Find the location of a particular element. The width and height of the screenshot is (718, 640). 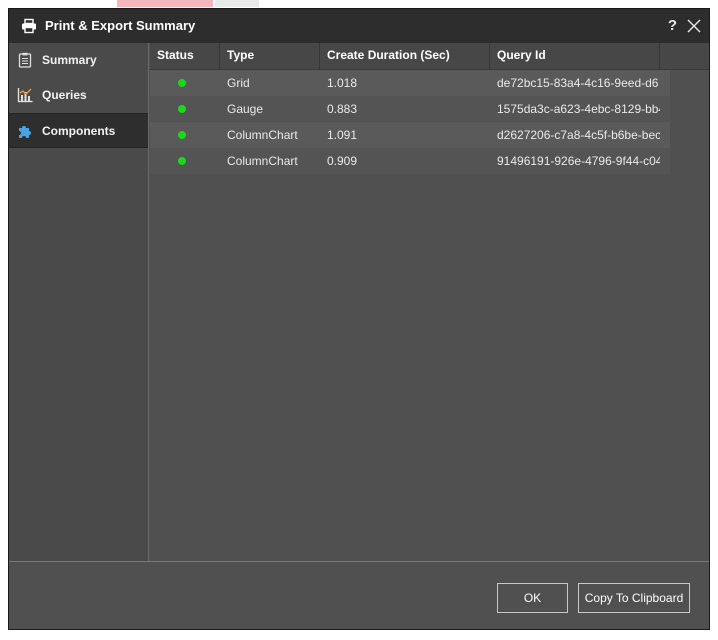

help-button: ? is located at coordinates (672, 26).